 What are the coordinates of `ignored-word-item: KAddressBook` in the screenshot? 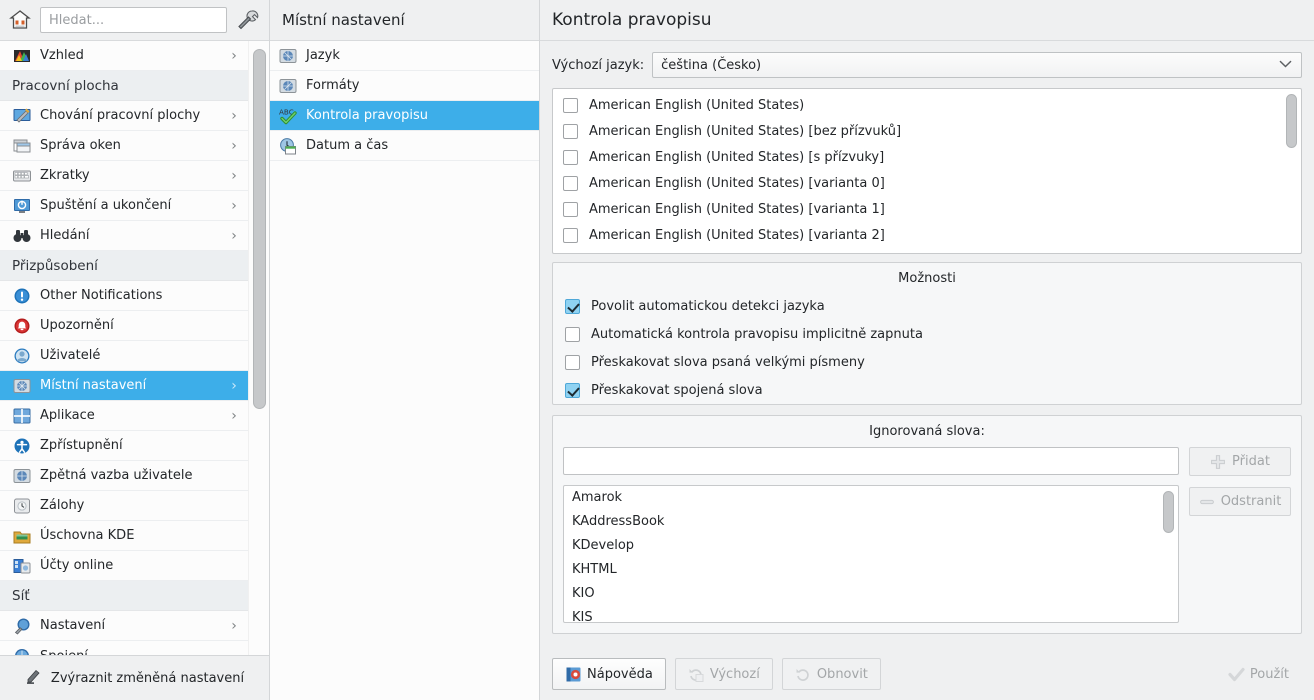 It's located at (871, 522).